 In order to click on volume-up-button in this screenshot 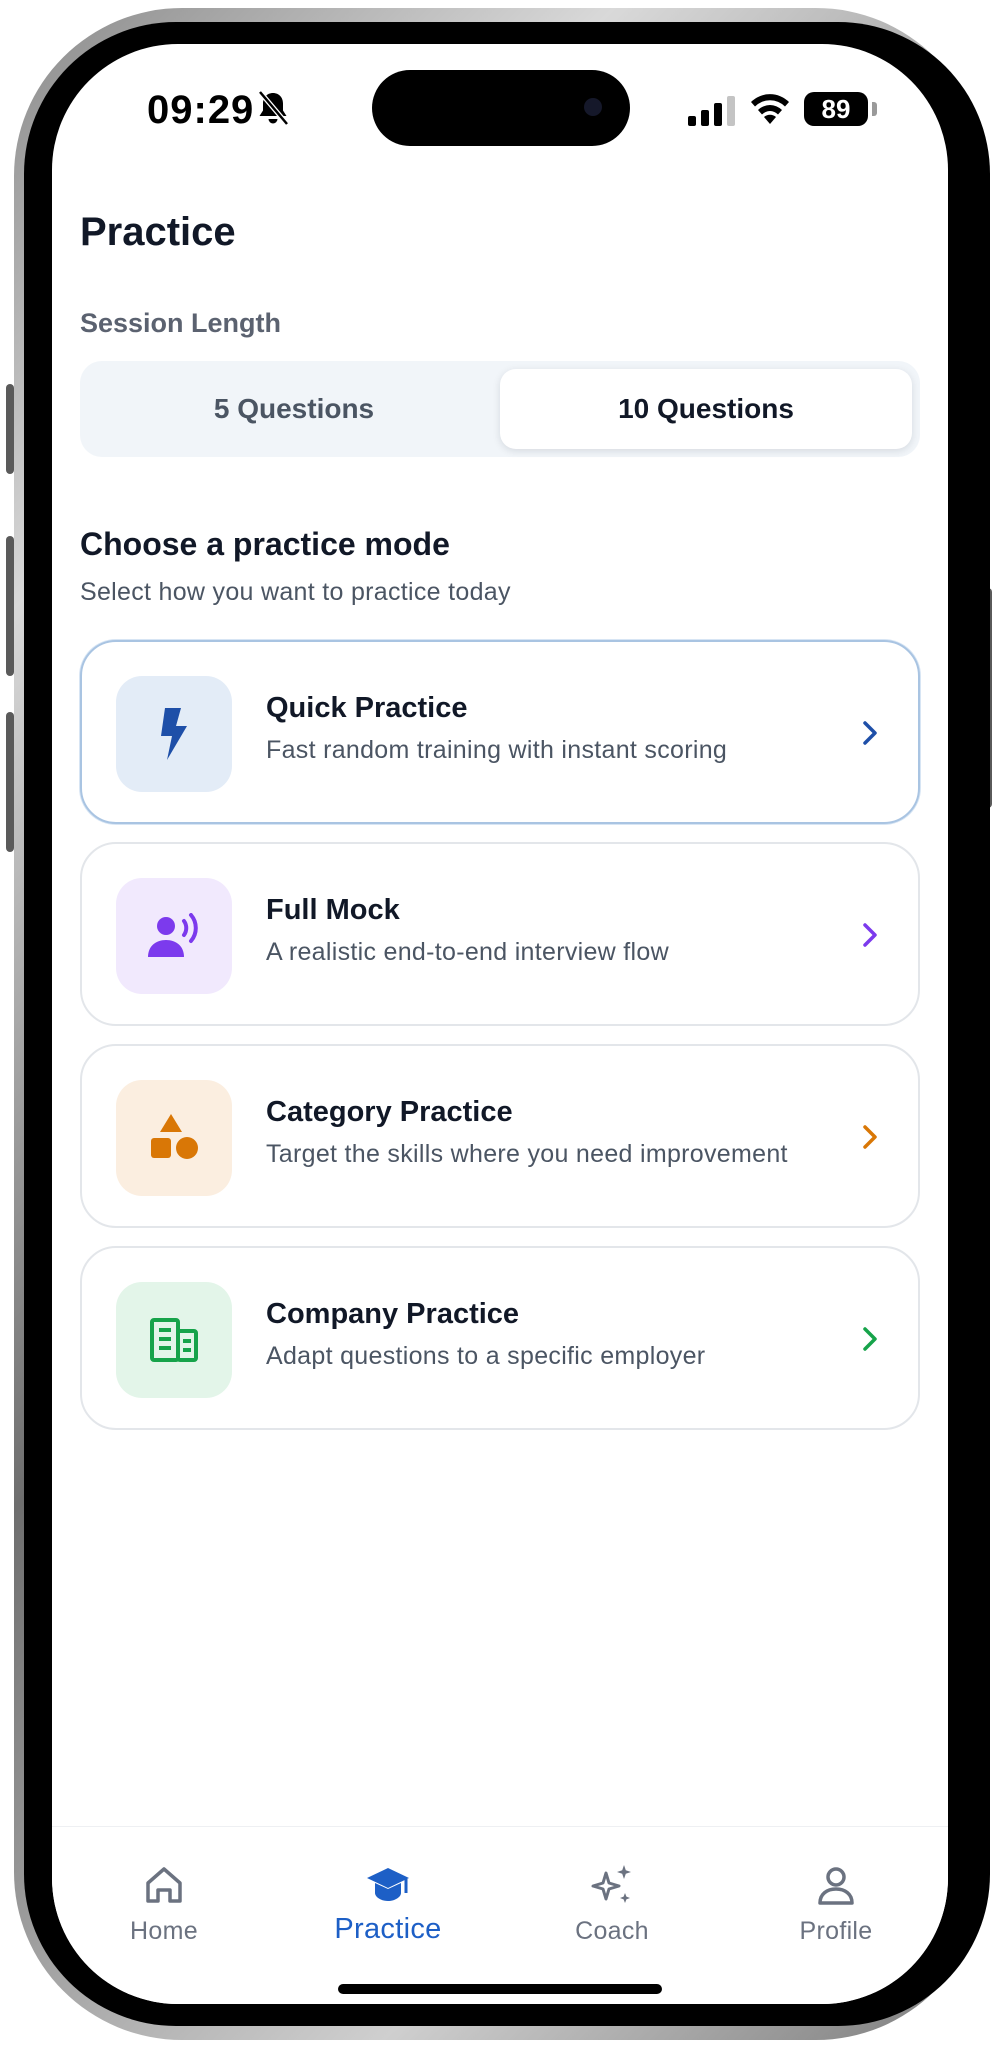, I will do `click(10, 606)`.